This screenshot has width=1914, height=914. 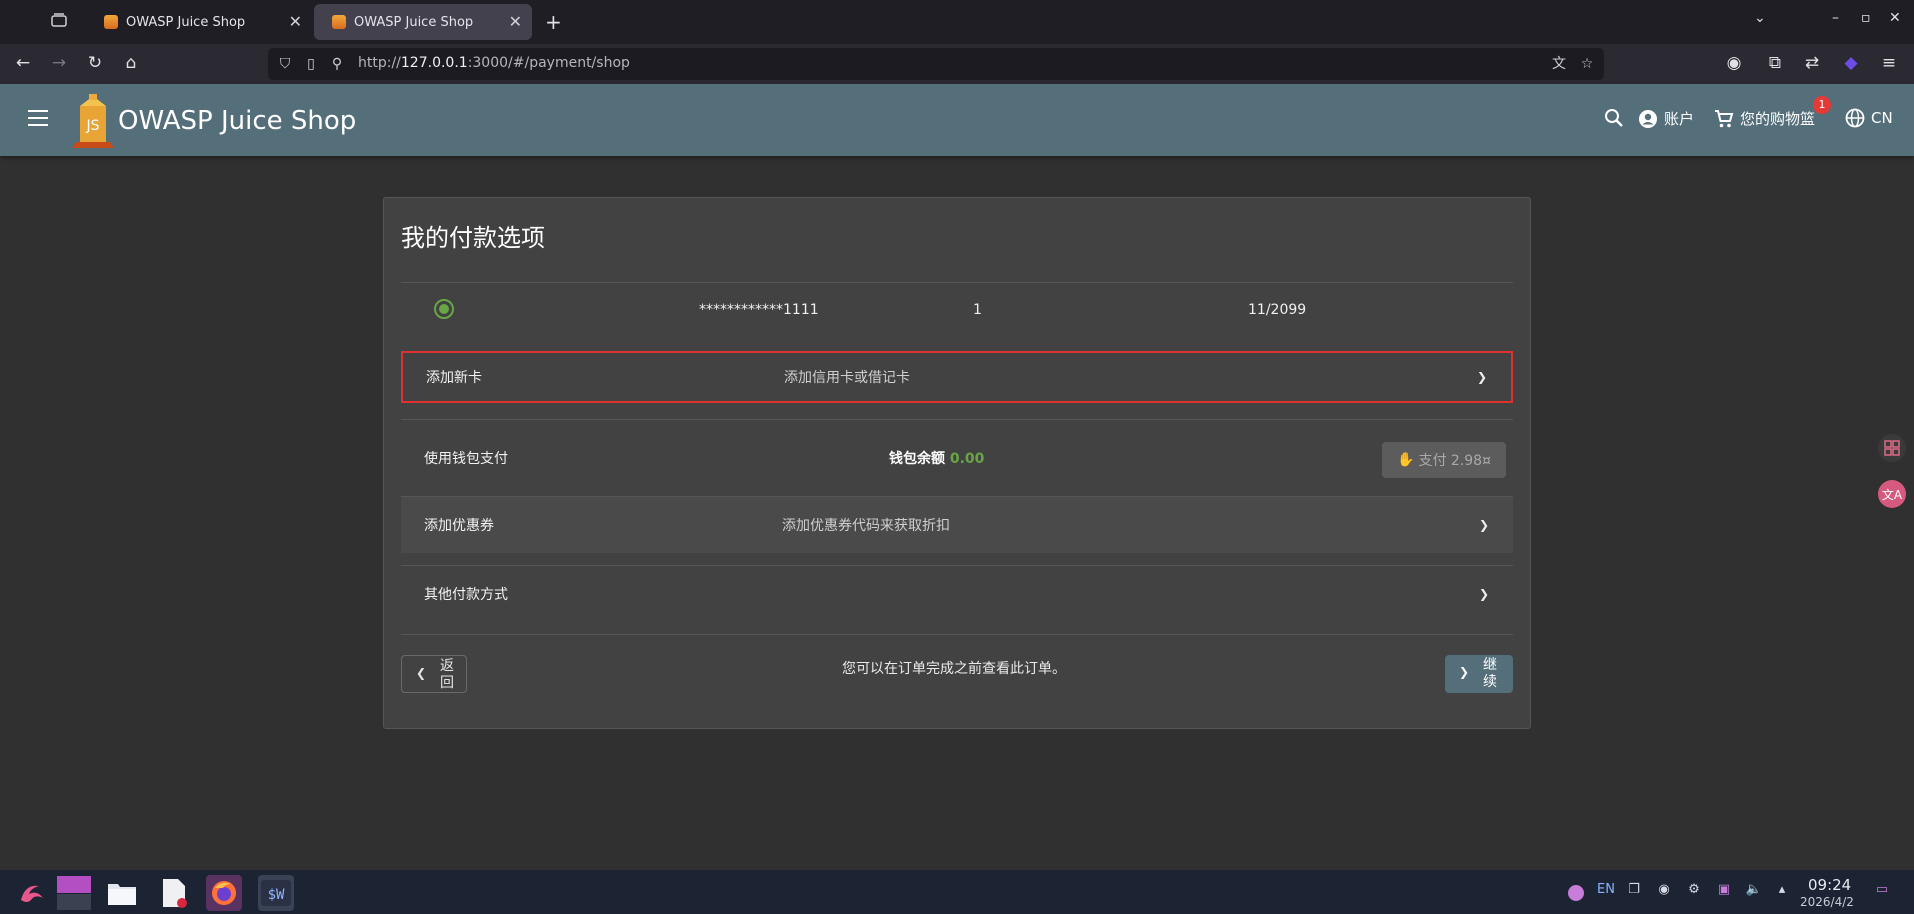 What do you see at coordinates (1778, 119) in the screenshot?
I see `basket-label: 您的购物篮` at bounding box center [1778, 119].